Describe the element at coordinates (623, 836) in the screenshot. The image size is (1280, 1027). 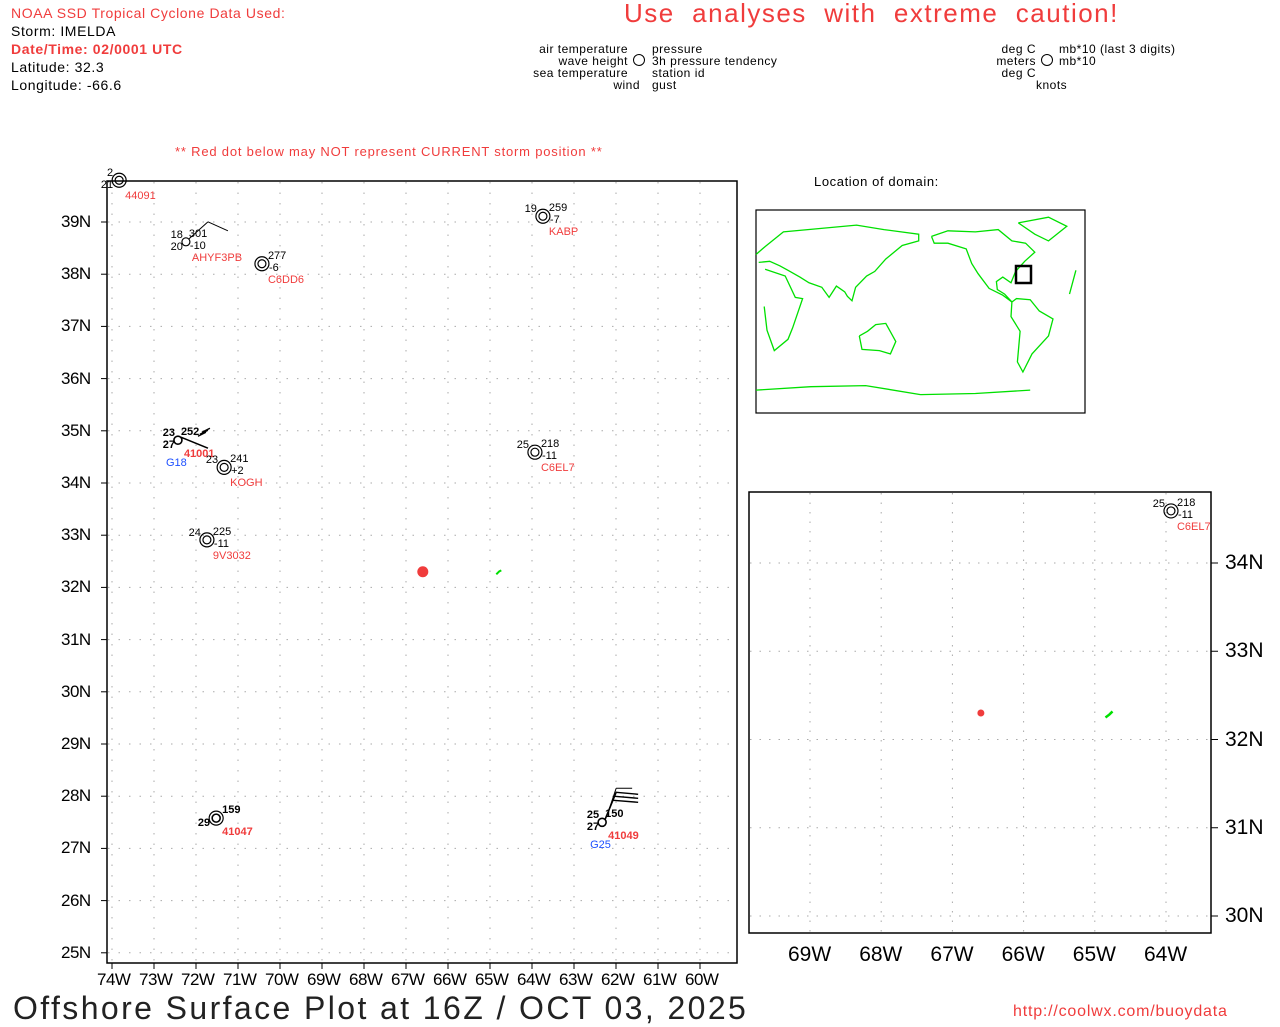
I see `station-id: 41049` at that location.